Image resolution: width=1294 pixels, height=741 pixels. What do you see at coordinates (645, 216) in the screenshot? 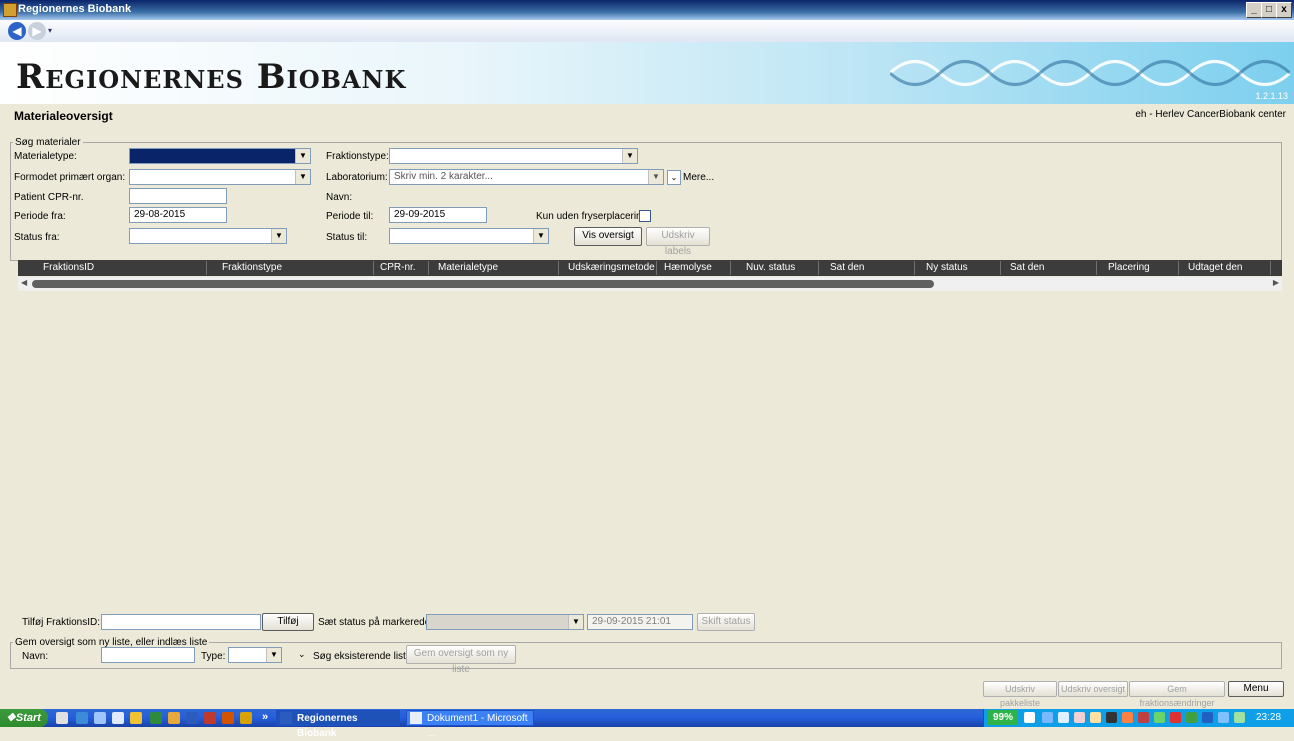
I see `kun-uden-checkbox` at bounding box center [645, 216].